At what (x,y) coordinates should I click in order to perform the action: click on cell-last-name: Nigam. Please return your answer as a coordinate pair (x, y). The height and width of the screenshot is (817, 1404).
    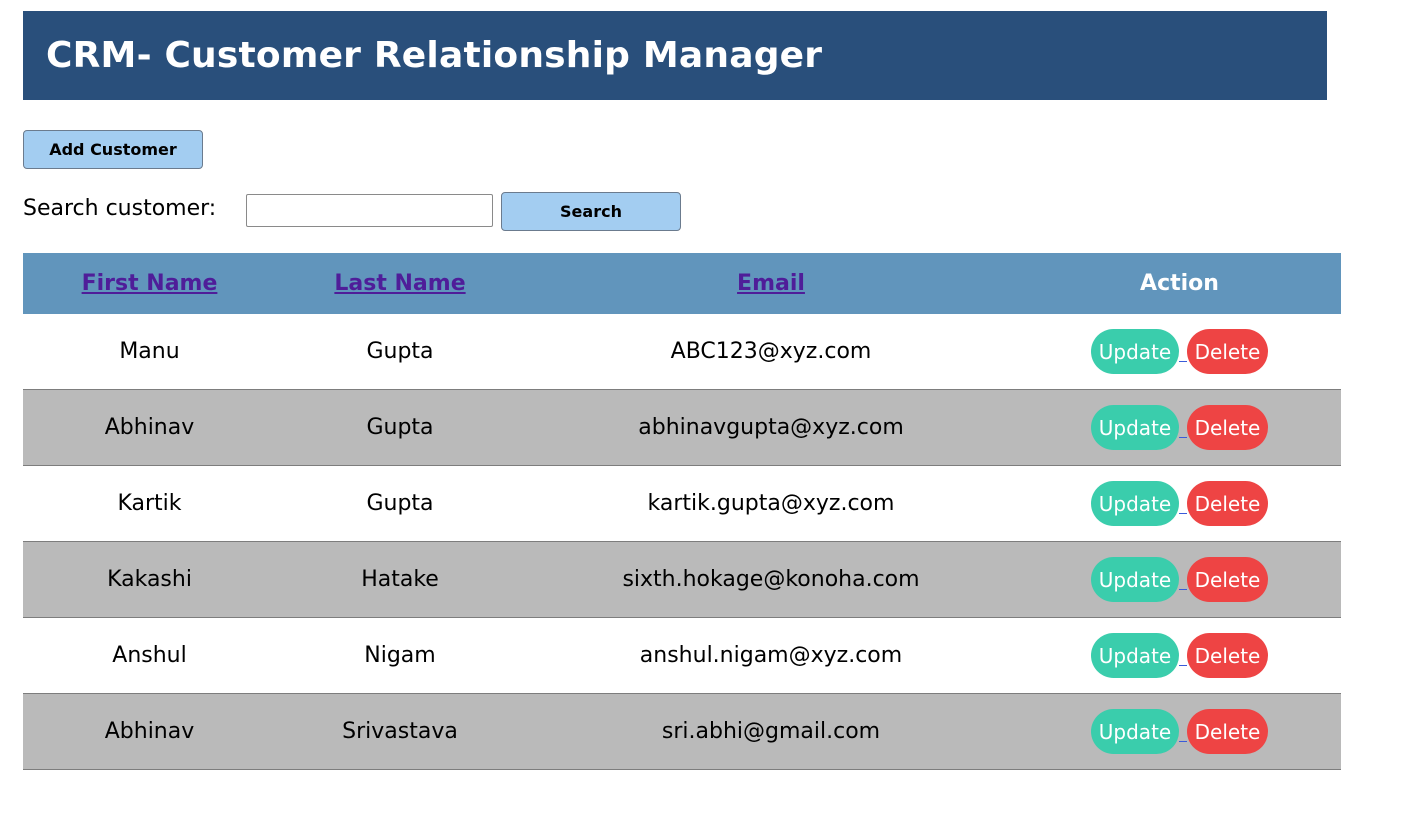
    Looking at the image, I should click on (400, 655).